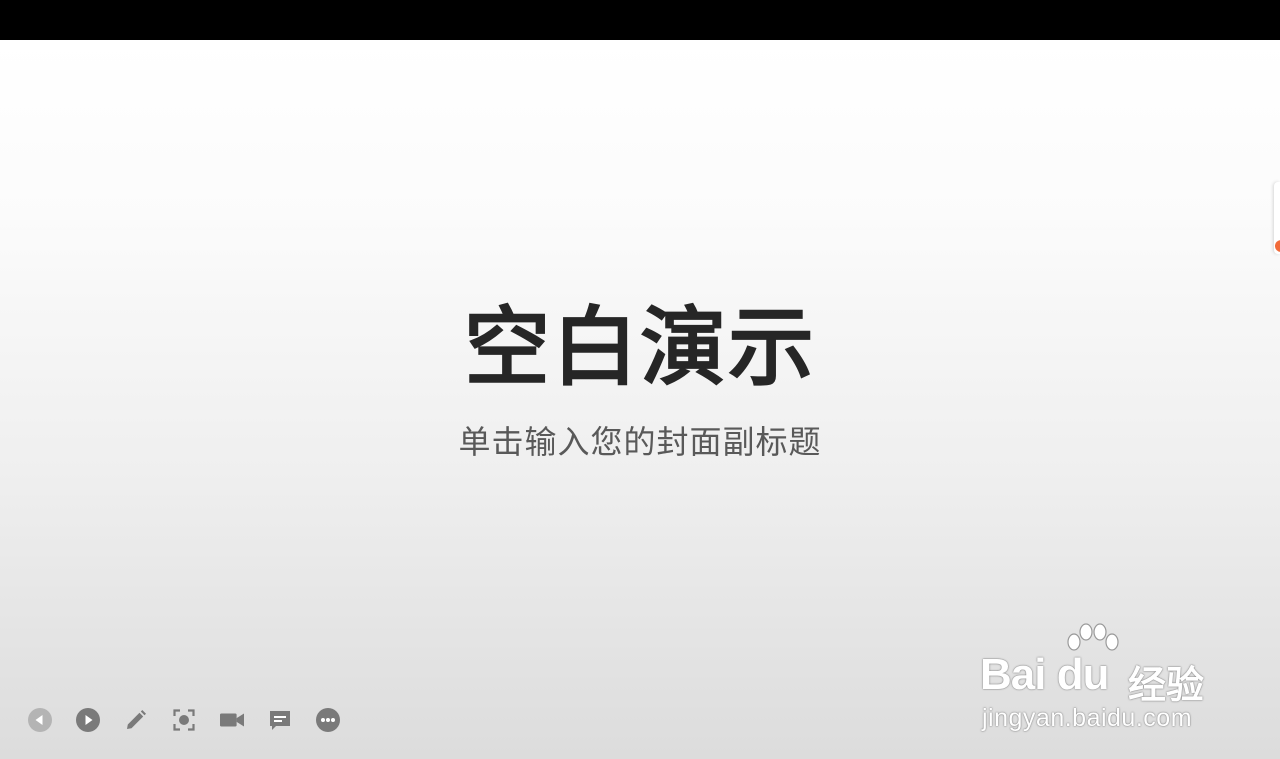  I want to click on more-button, so click(328, 720).